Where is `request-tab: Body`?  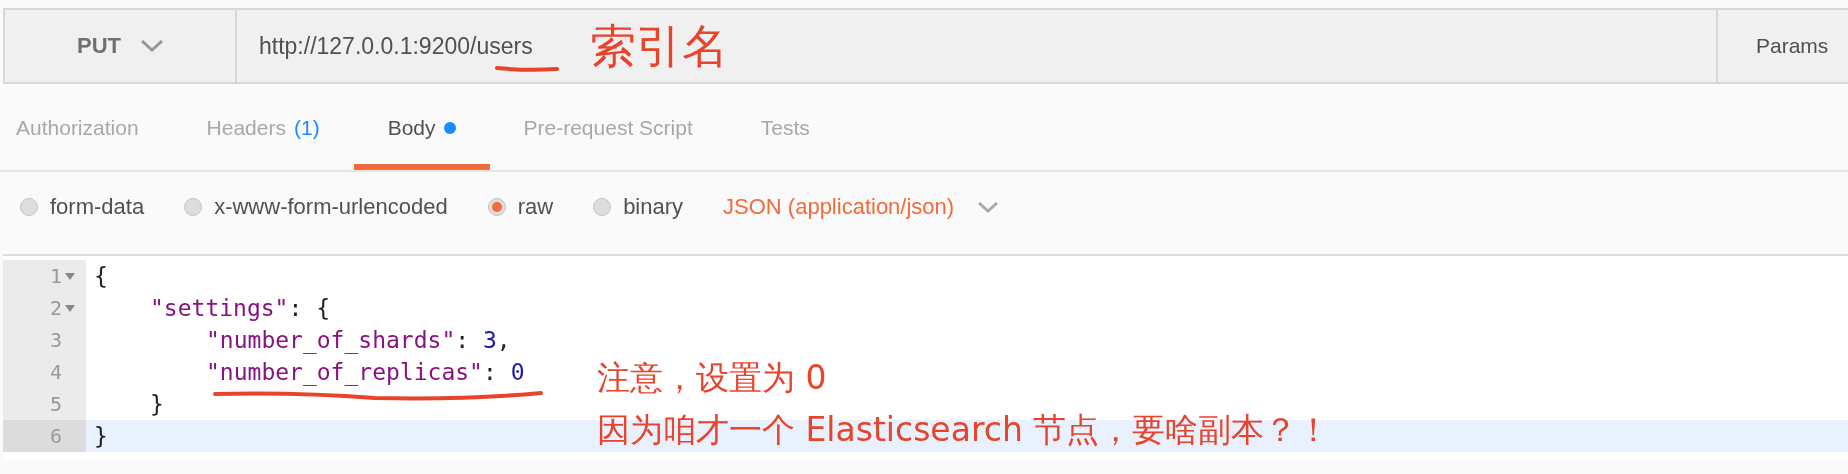 request-tab: Body is located at coordinates (421, 131).